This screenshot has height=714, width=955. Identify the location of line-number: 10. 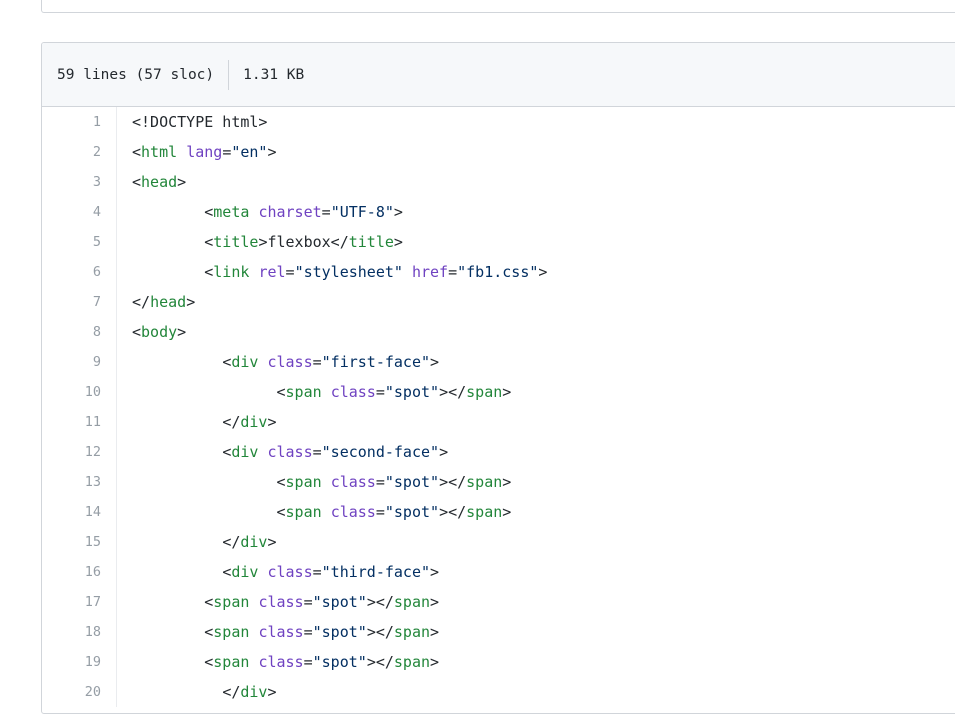
(79, 392).